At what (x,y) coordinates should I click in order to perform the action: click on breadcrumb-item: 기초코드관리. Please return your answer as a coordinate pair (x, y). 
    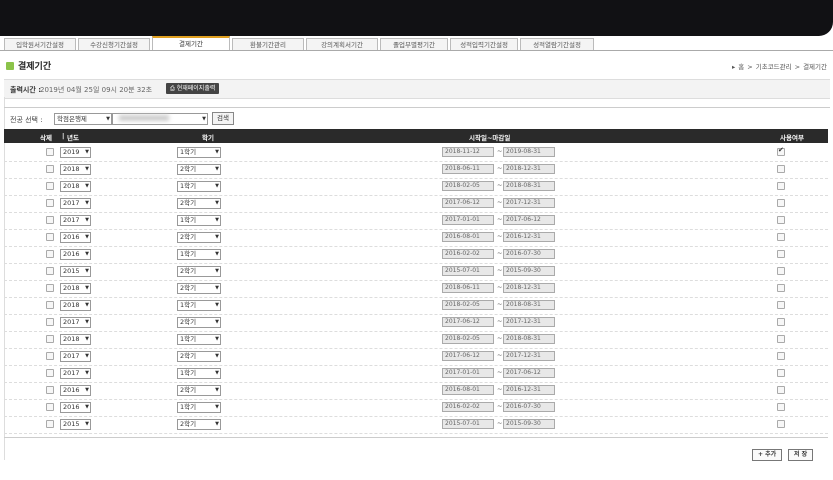
    Looking at the image, I should click on (774, 67).